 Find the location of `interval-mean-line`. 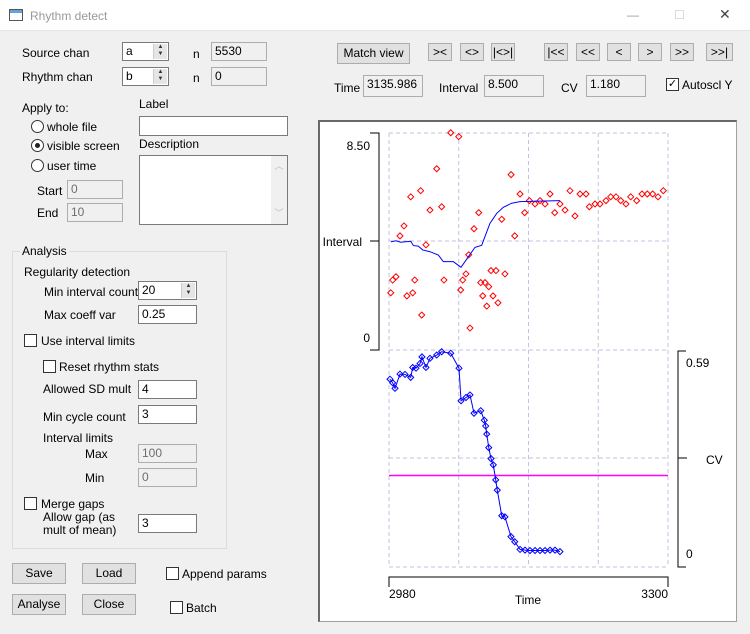

interval-mean-line is located at coordinates (475, 234).